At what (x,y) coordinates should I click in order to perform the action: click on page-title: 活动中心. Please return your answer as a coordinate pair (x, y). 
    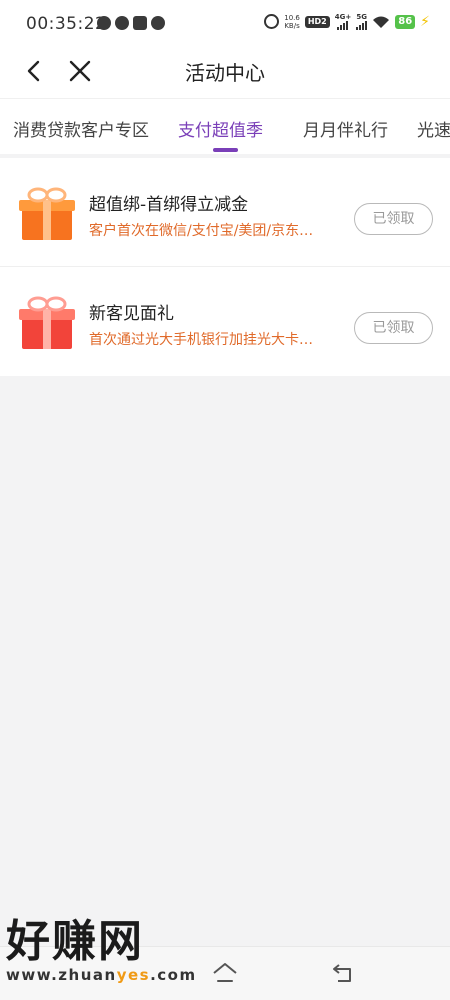
    Looking at the image, I should click on (225, 73).